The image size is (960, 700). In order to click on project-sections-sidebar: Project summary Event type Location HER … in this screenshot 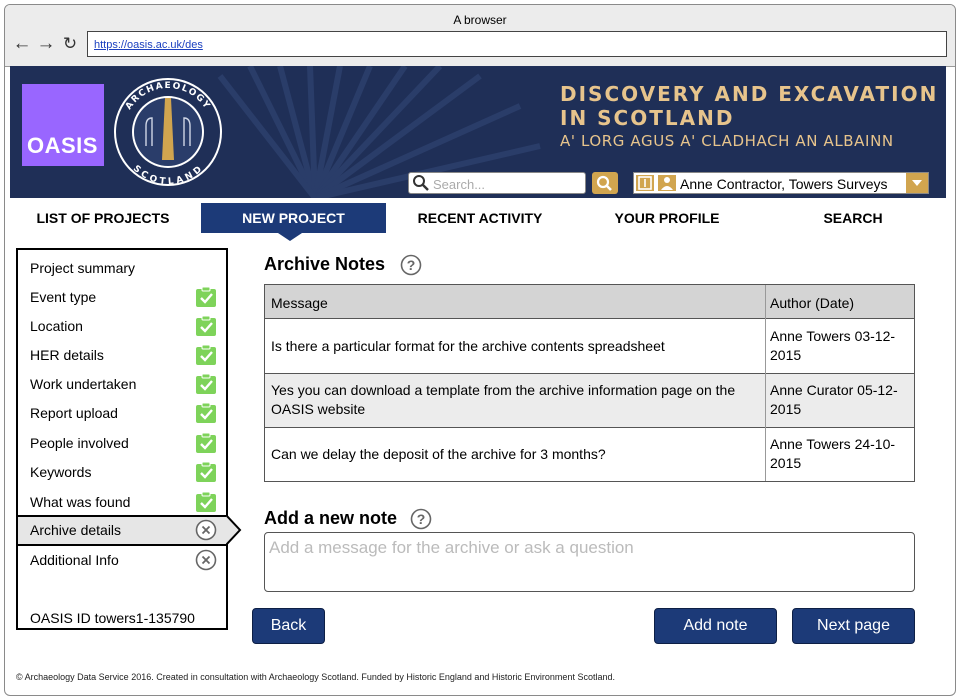, I will do `click(122, 439)`.